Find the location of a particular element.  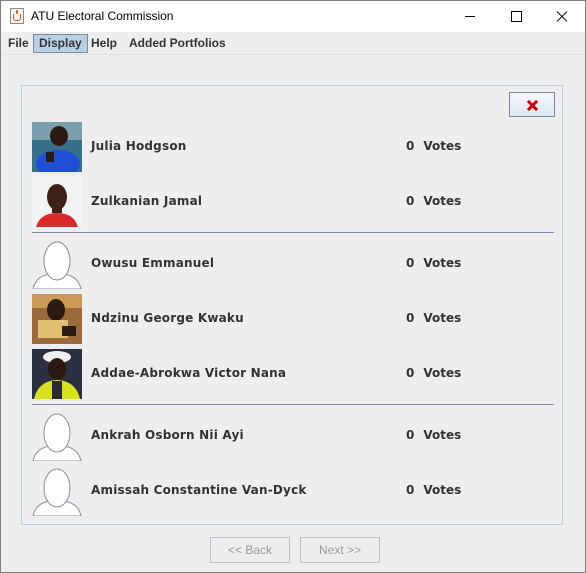

candidate-row: Amissah Constantine Van-Dyck 0 Votes is located at coordinates (282, 491).